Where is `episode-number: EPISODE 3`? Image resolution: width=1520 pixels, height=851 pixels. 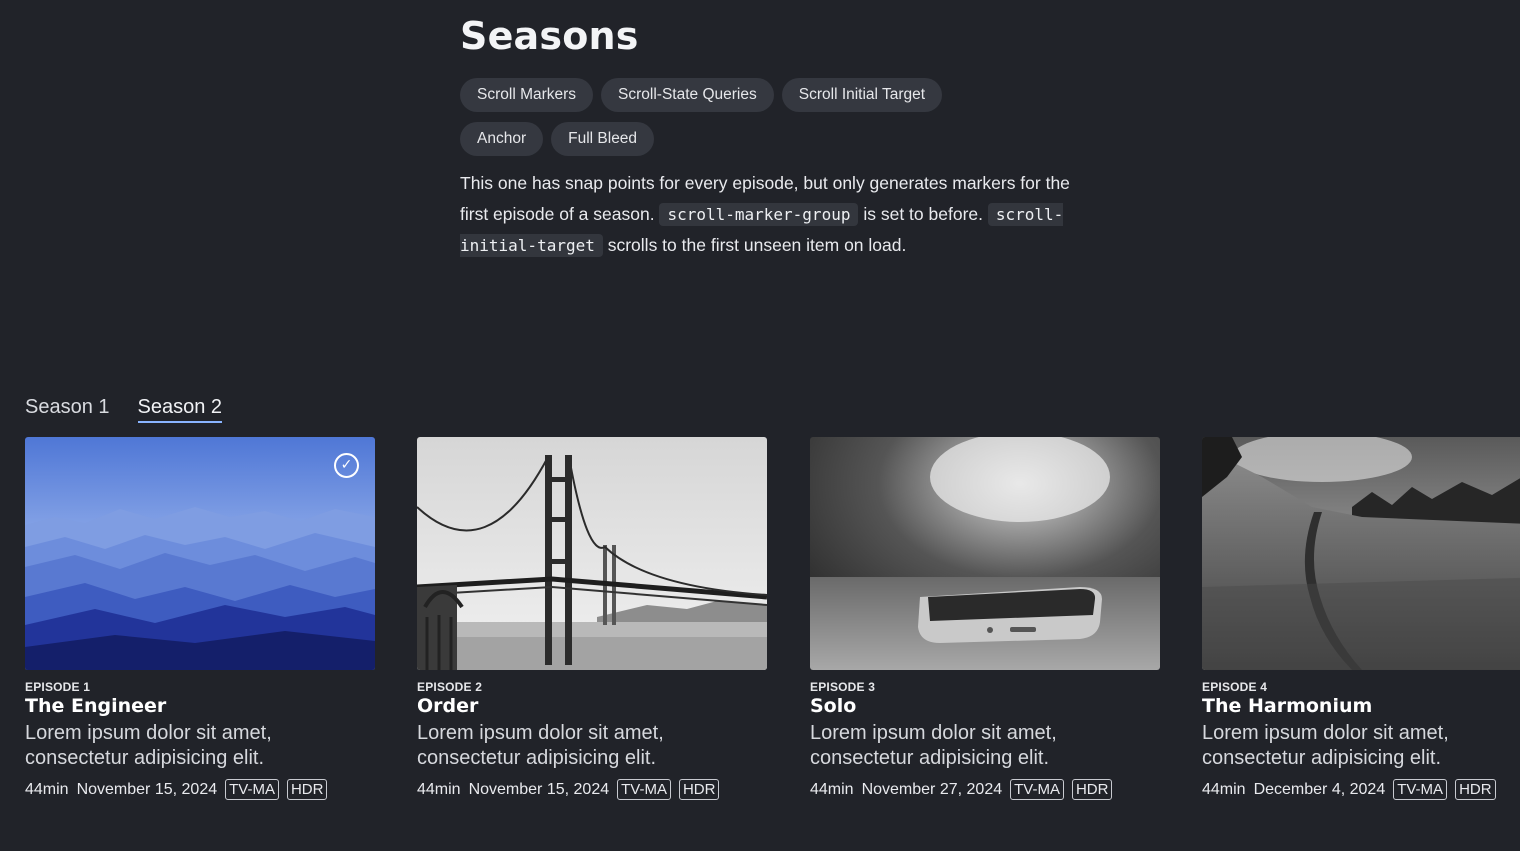
episode-number: EPISODE 3 is located at coordinates (843, 687).